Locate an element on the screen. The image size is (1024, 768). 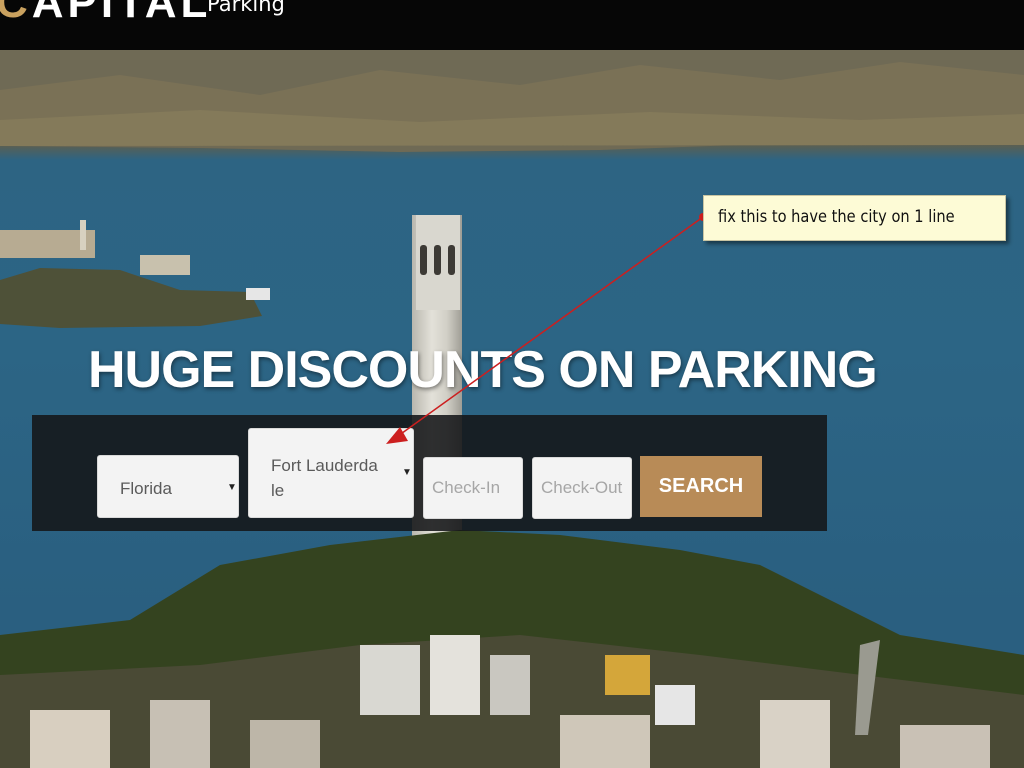
logo-subtitle: Parking is located at coordinates (246, 8).